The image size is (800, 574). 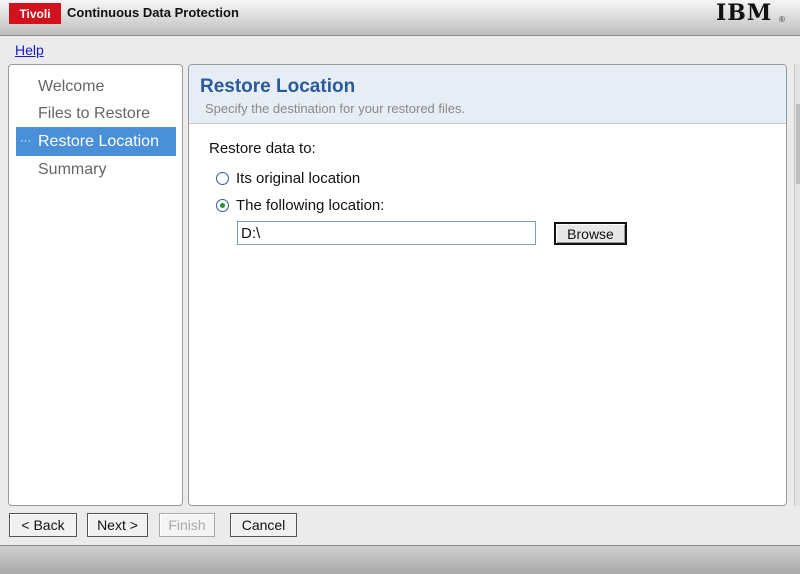 What do you see at coordinates (29, 50) in the screenshot?
I see `help-link: Help` at bounding box center [29, 50].